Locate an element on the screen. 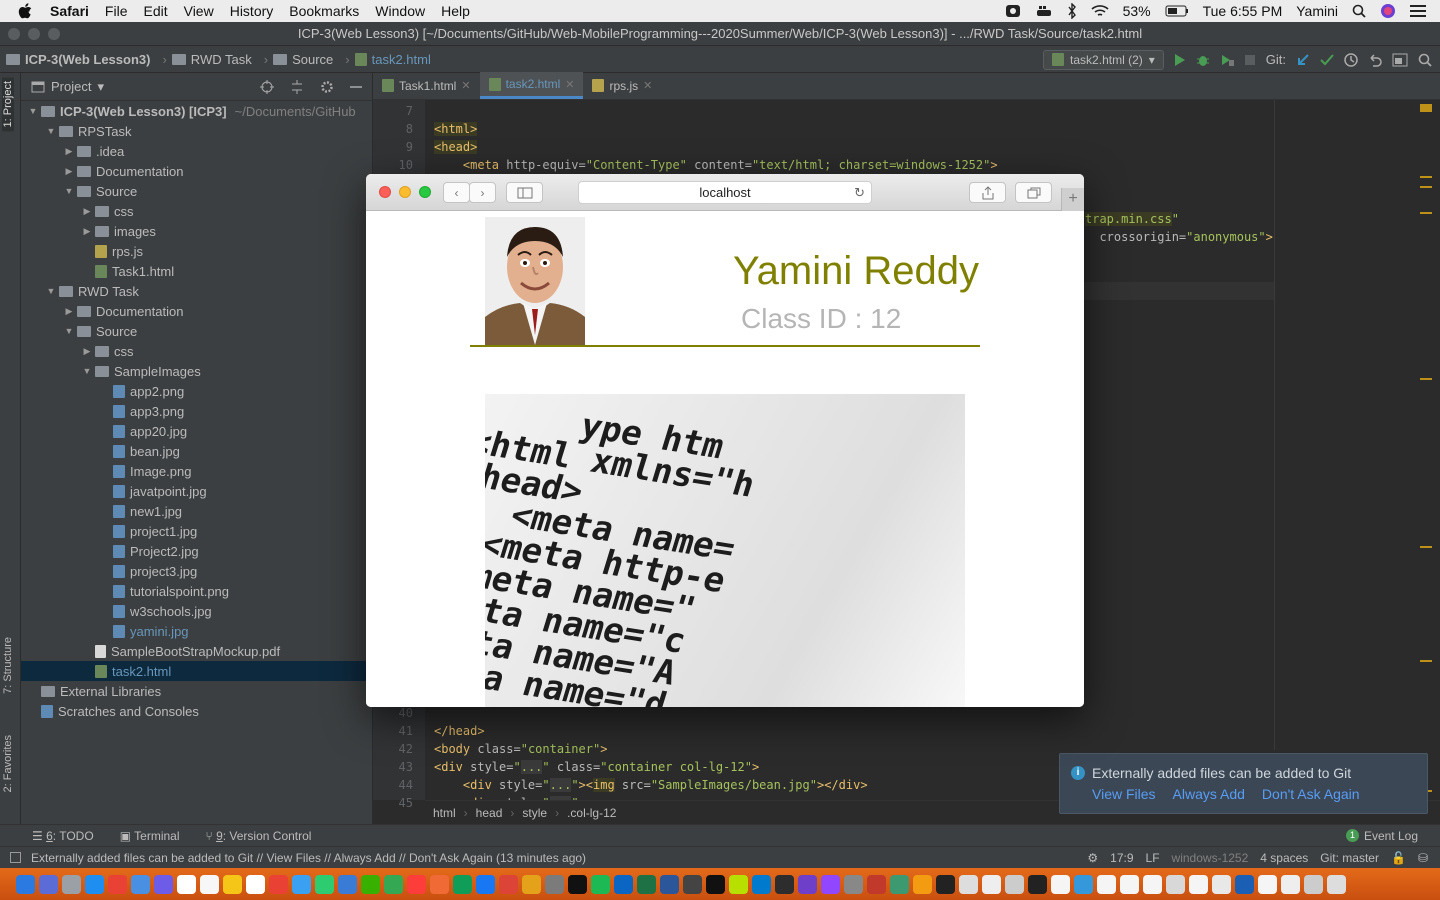 This screenshot has width=1440, height=900. nav-crumb-rwd-task: › RWD Task is located at coordinates (206, 59).